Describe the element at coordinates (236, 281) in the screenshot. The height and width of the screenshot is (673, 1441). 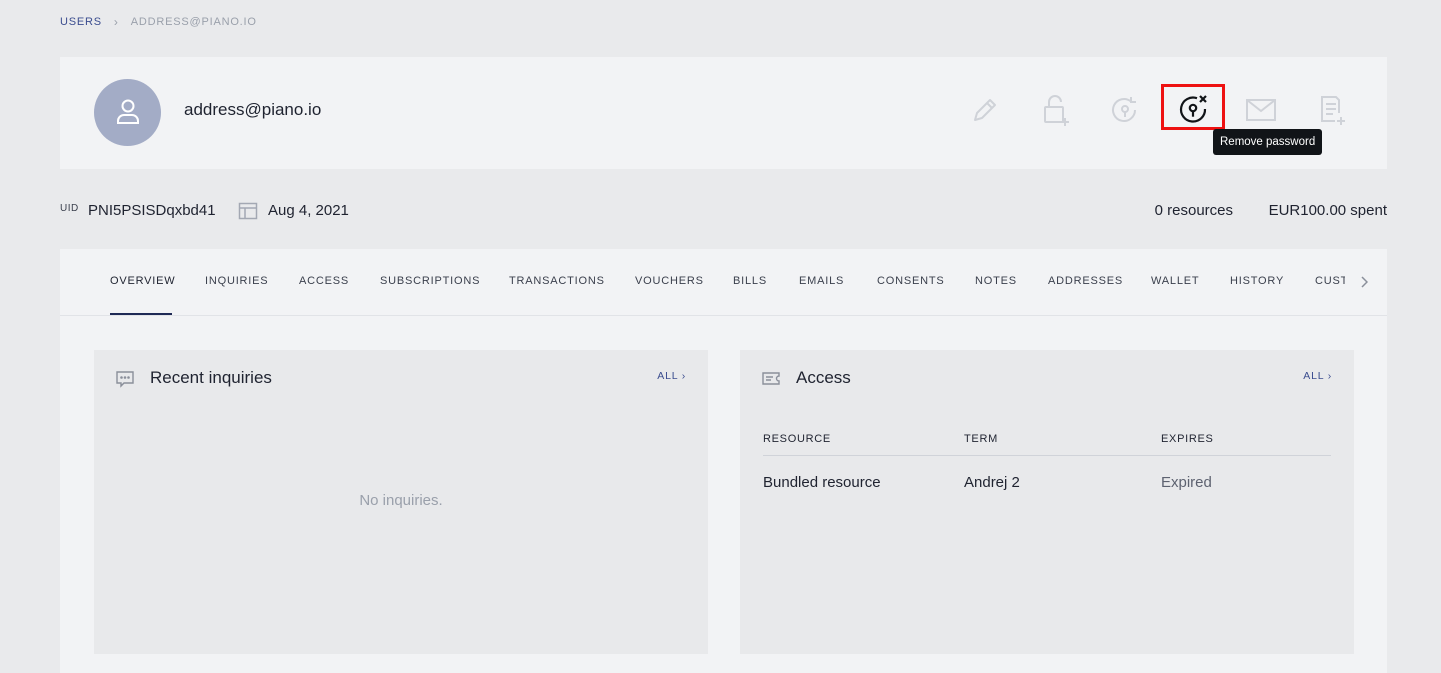
I see `tab-inquiries: INQUIRIES` at that location.